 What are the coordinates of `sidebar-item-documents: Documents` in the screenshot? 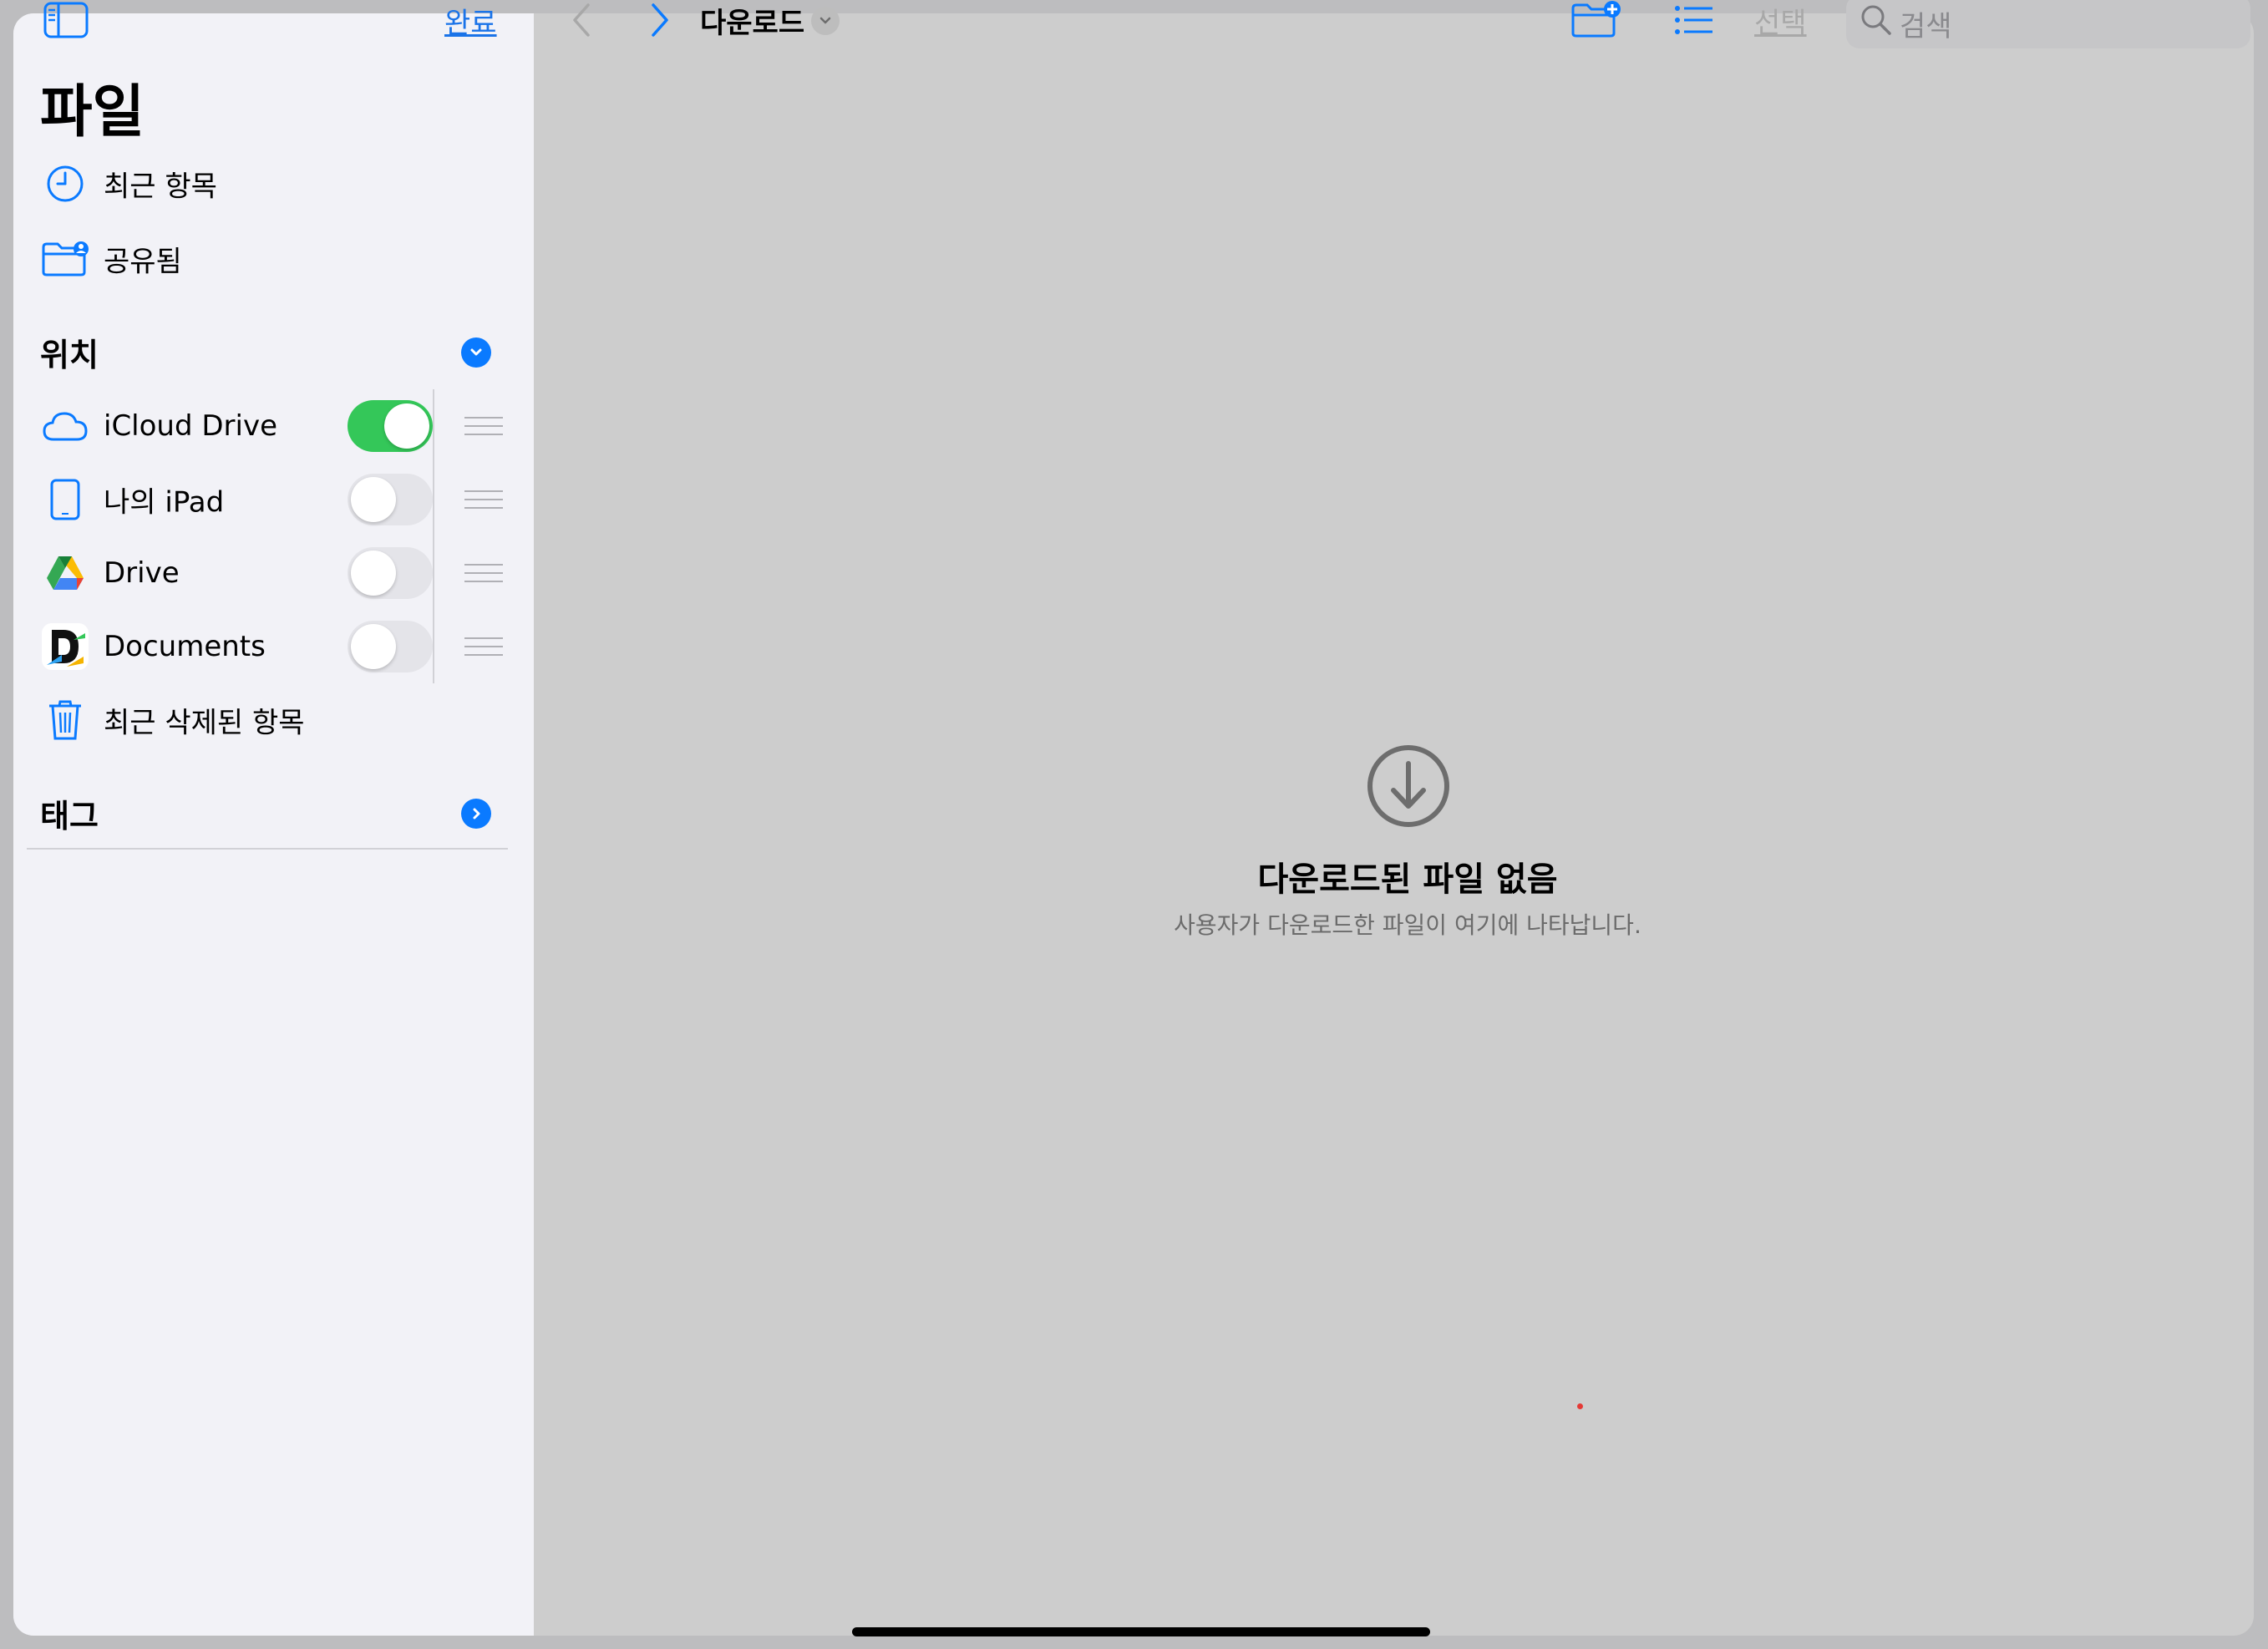 It's located at (273, 646).